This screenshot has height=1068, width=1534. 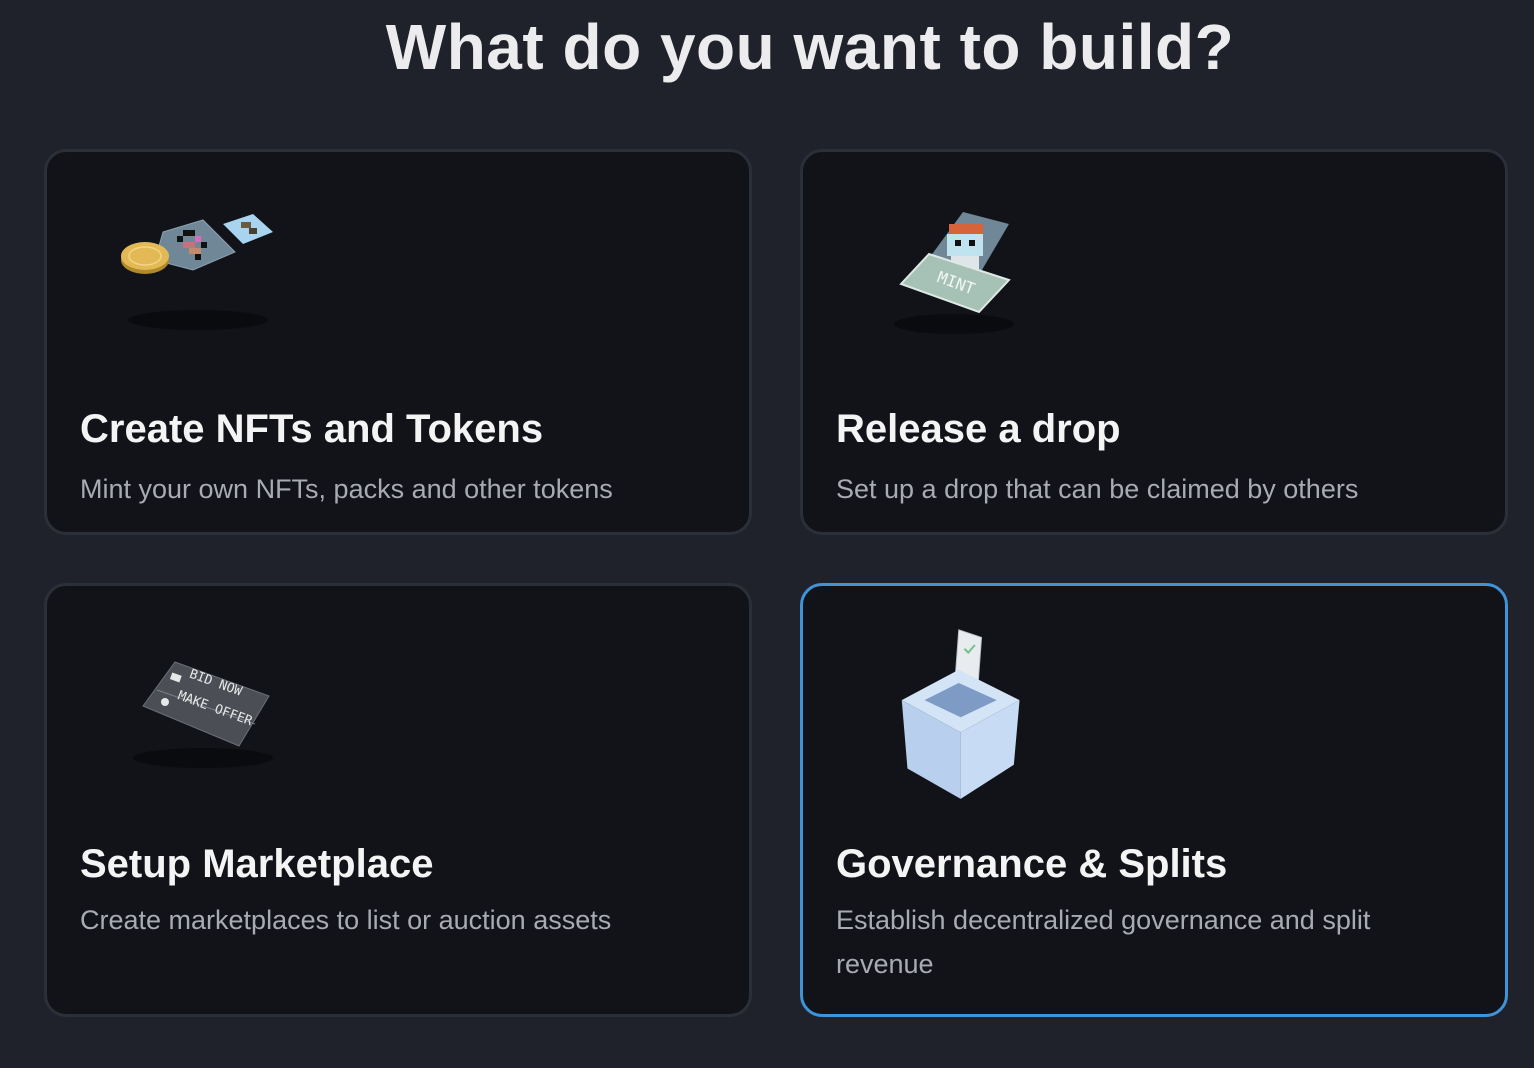 What do you see at coordinates (197, 272) in the screenshot?
I see `nft-tokens-illustration` at bounding box center [197, 272].